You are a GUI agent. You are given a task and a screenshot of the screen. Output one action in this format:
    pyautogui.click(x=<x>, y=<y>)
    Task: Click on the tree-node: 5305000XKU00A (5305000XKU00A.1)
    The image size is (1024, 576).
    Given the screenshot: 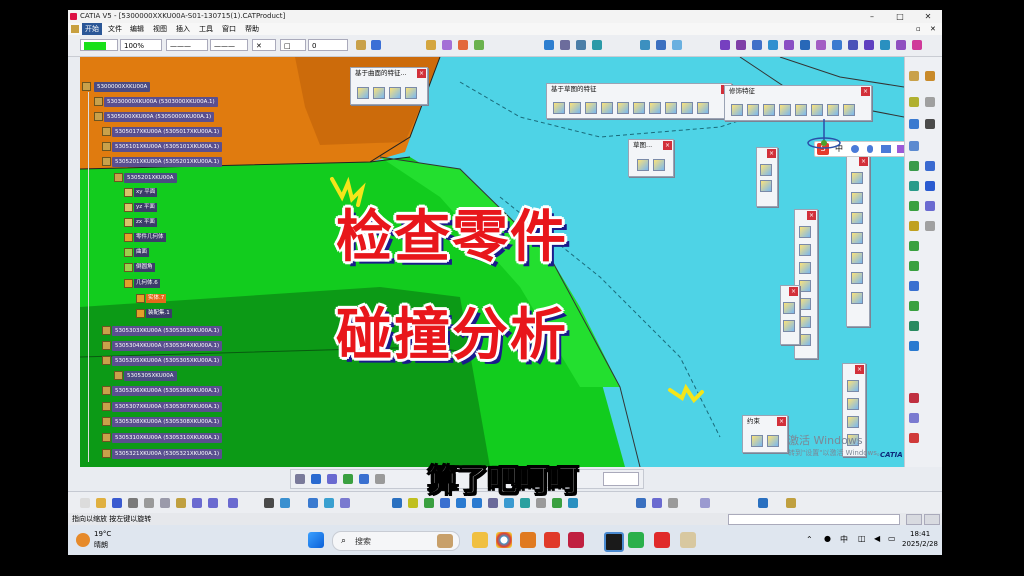 What is the action you would take?
    pyautogui.click(x=159, y=117)
    